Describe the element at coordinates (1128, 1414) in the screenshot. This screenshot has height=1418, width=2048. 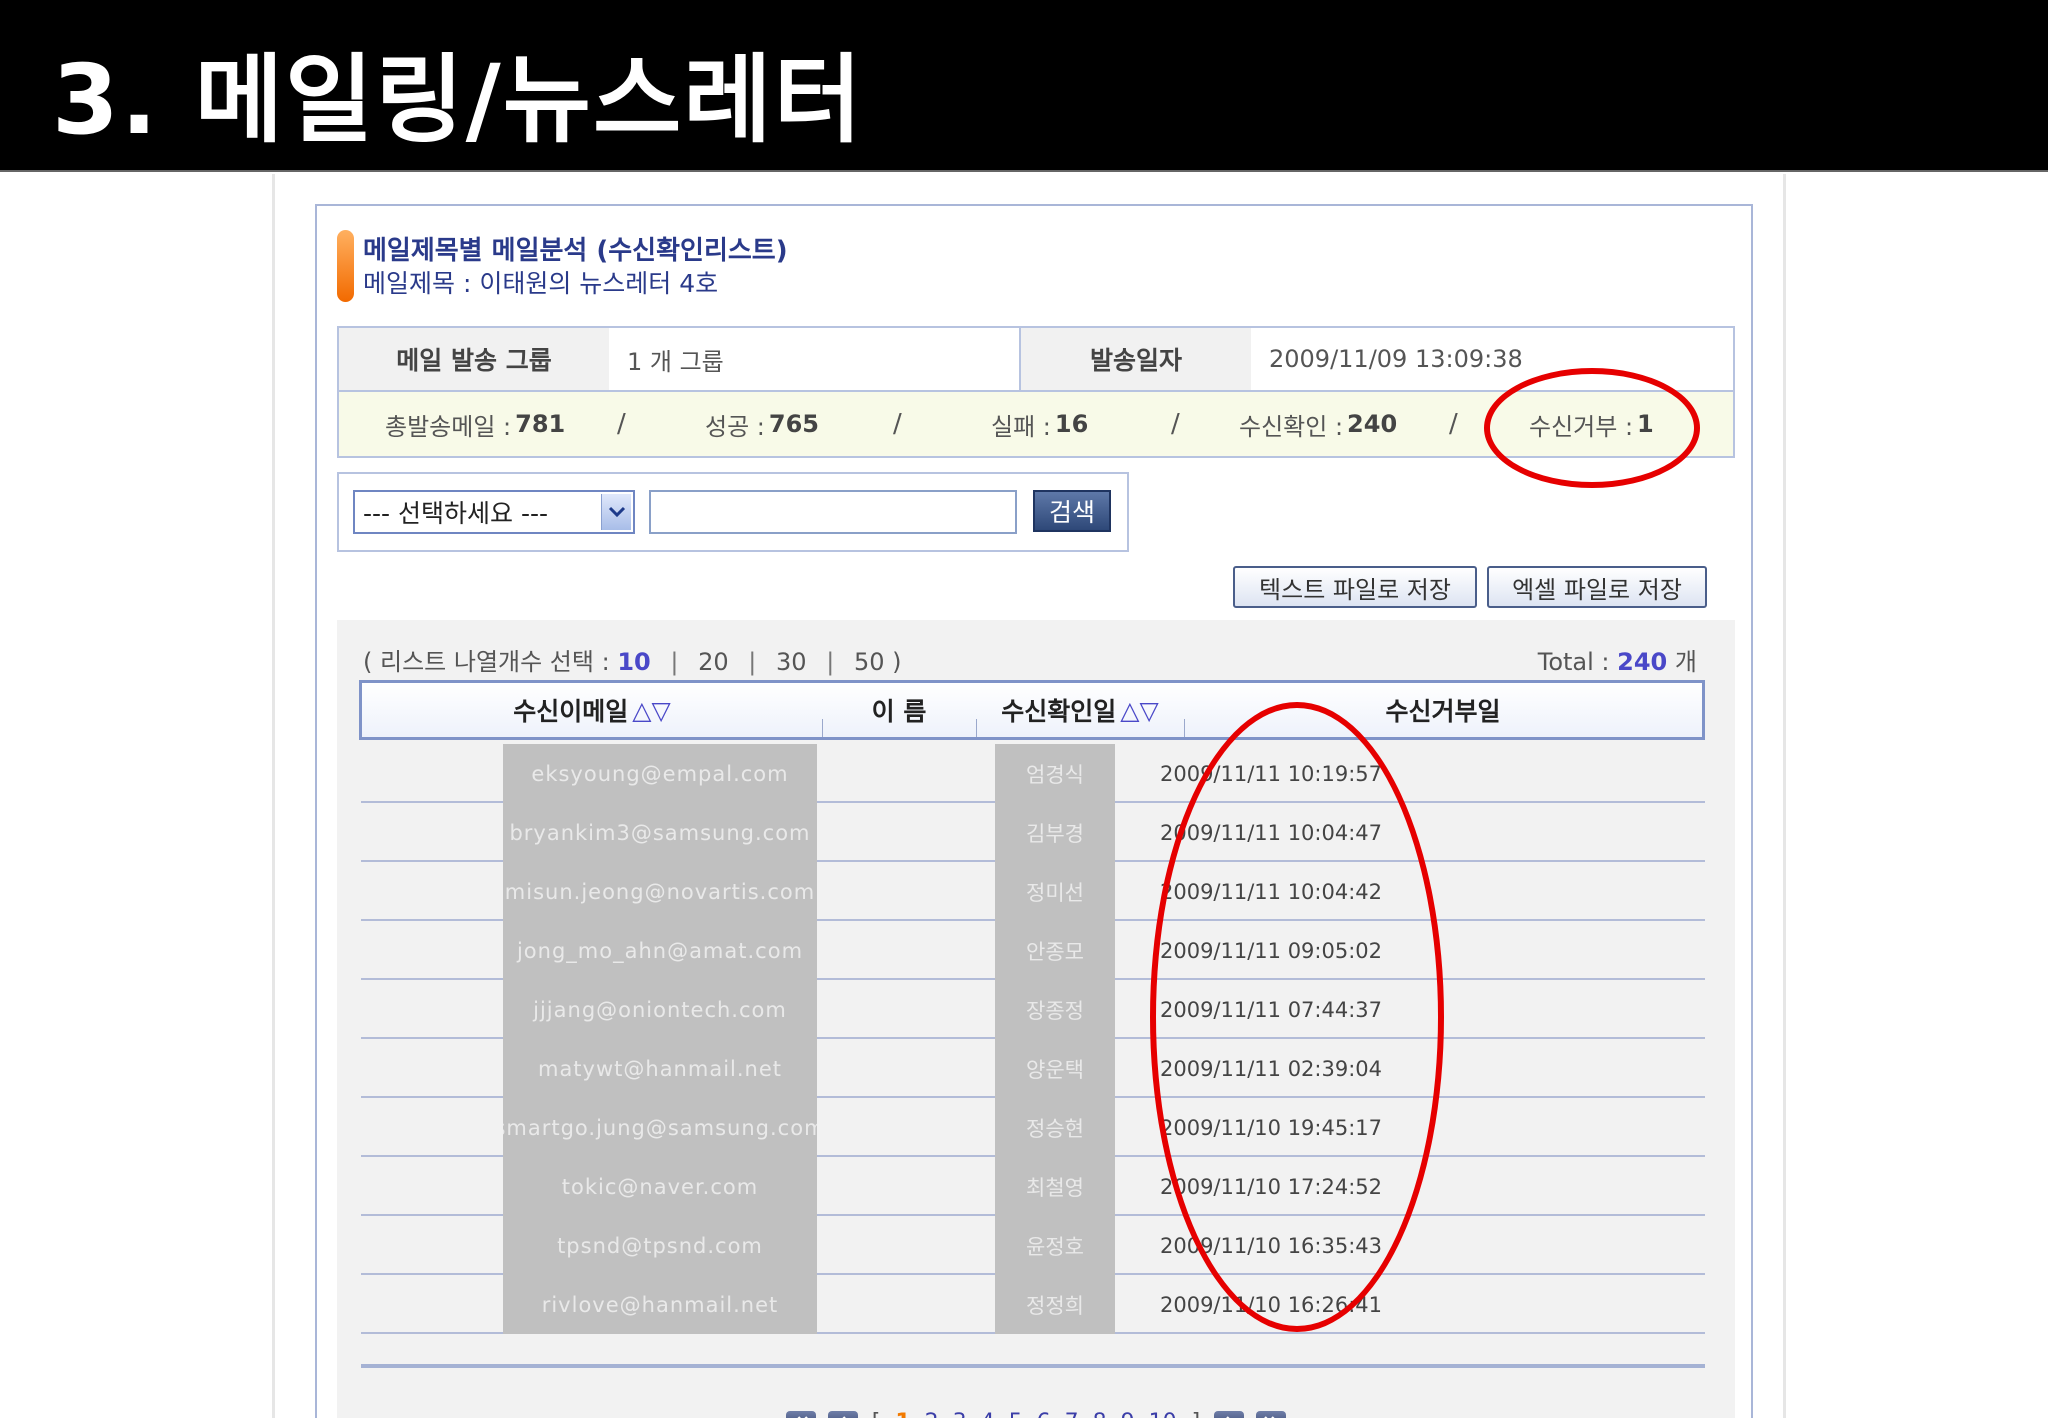
I see `page-link: 9` at that location.